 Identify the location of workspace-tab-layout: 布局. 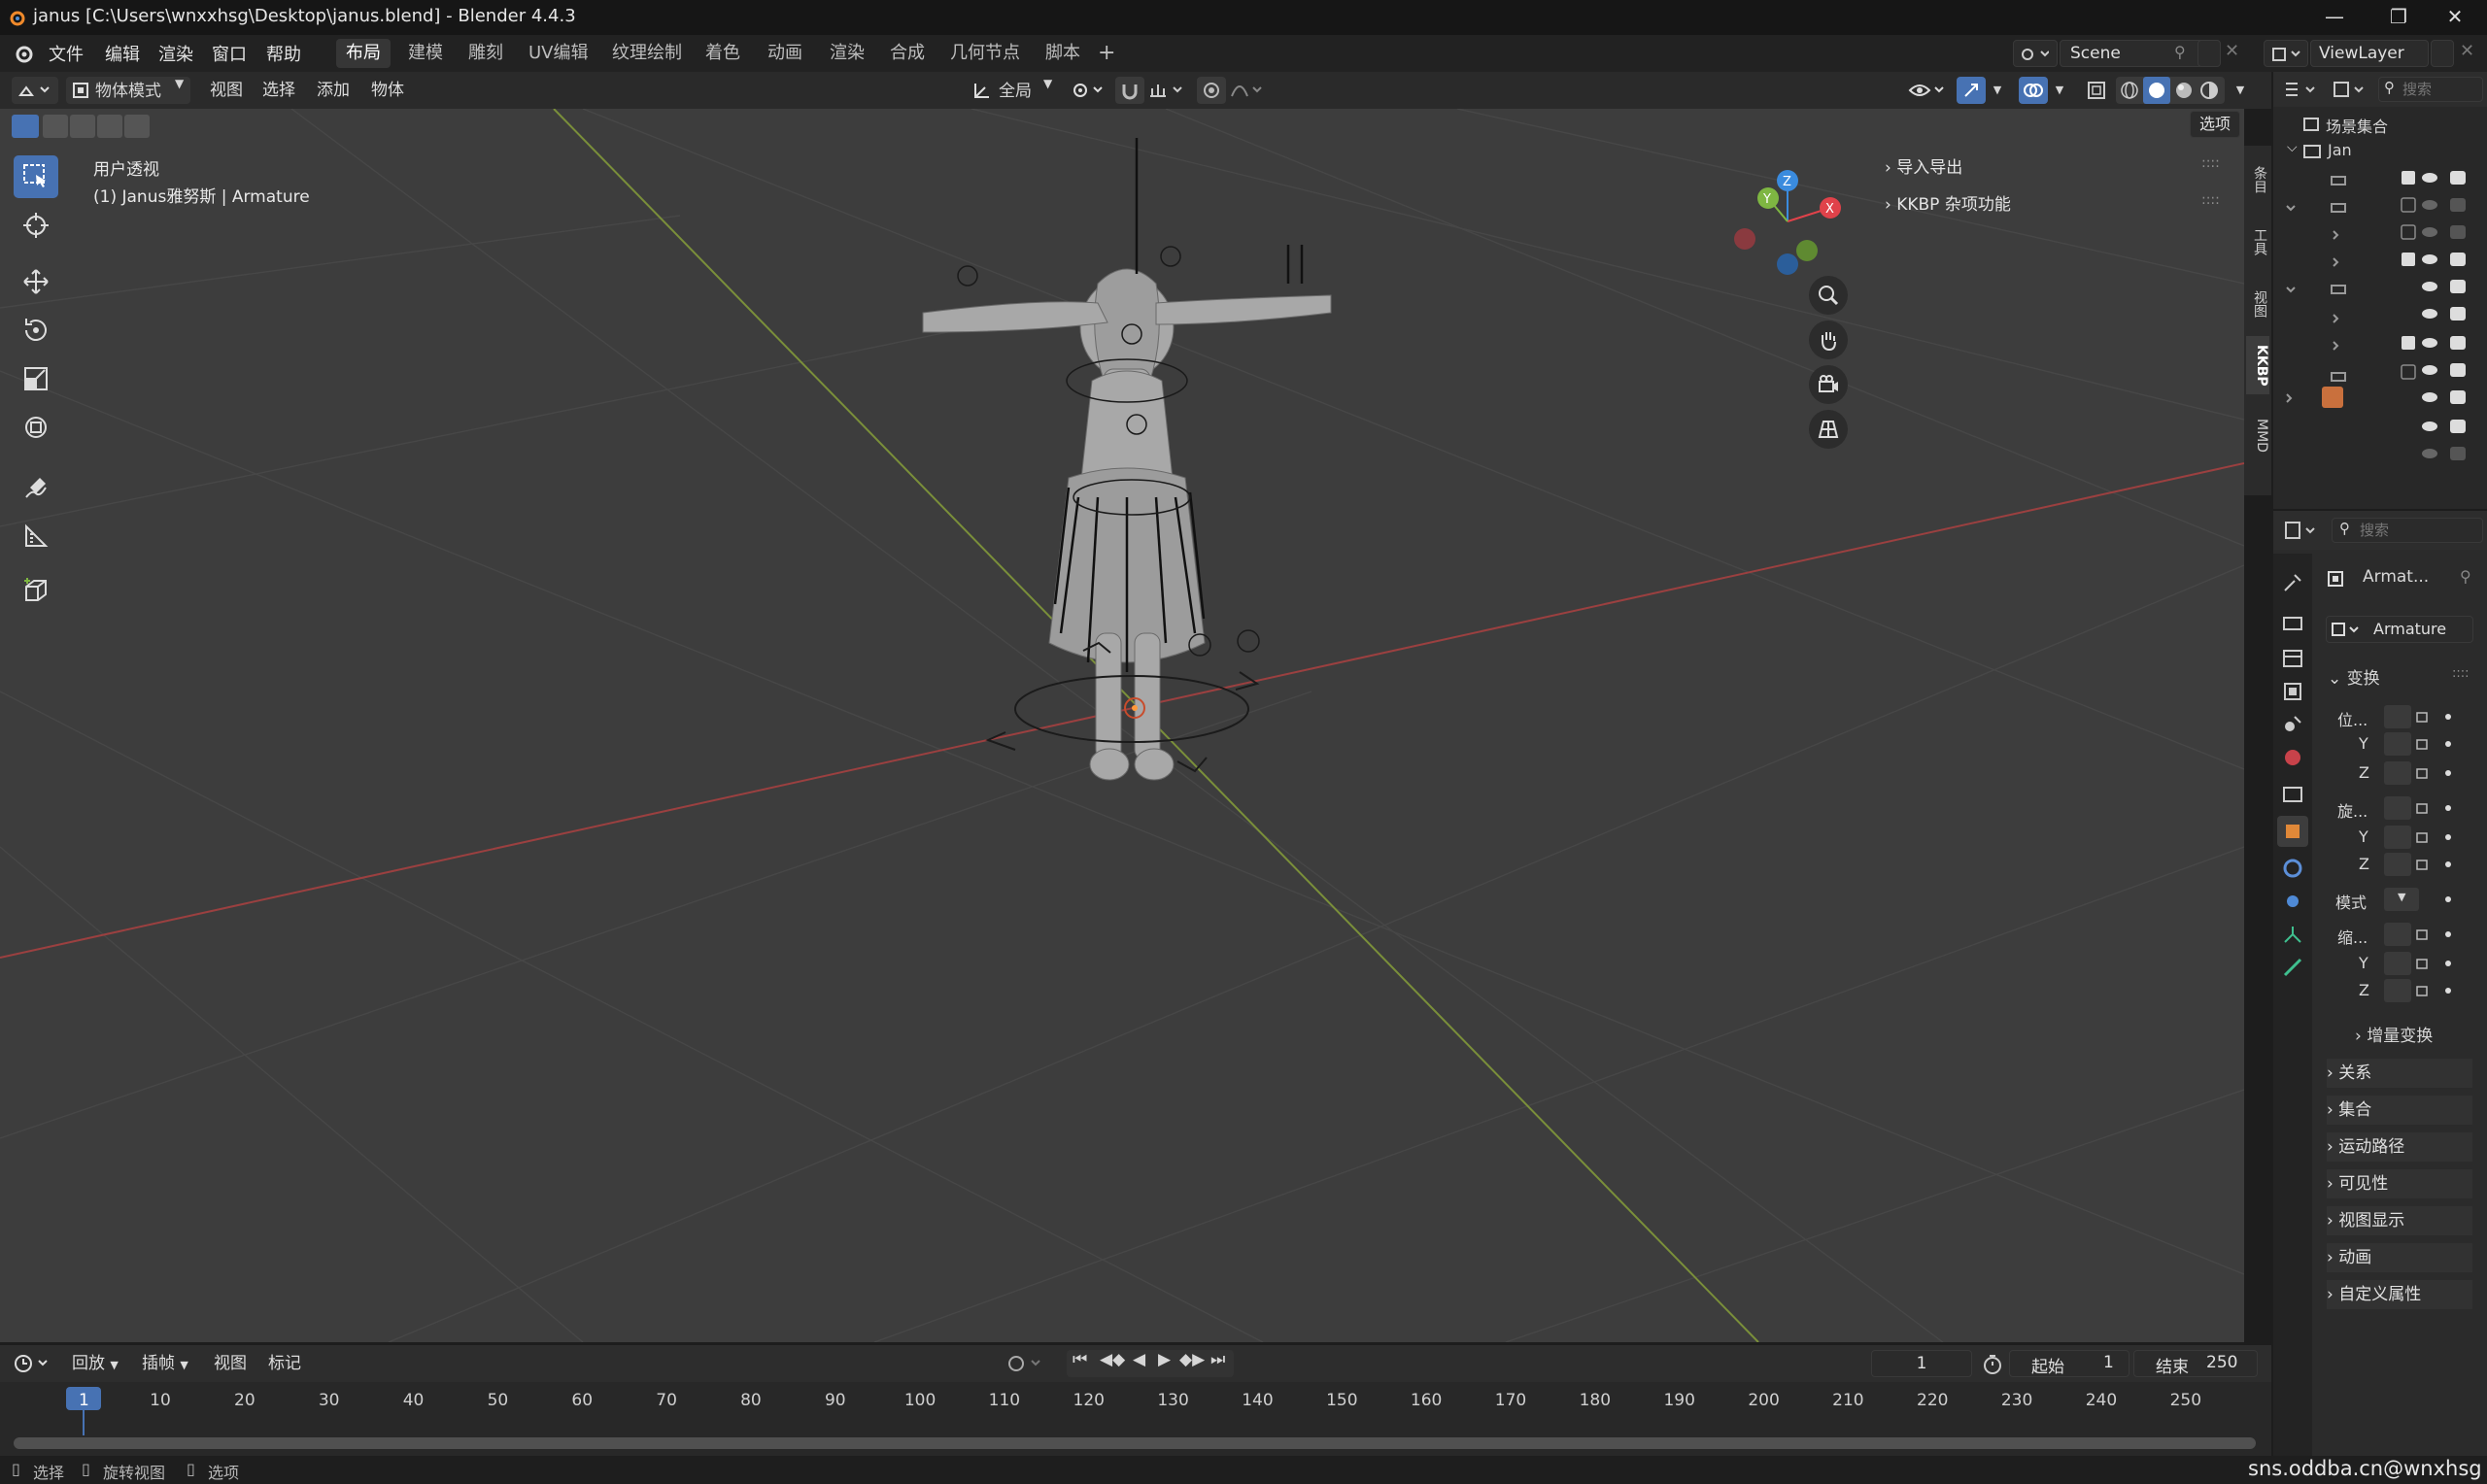
(363, 53).